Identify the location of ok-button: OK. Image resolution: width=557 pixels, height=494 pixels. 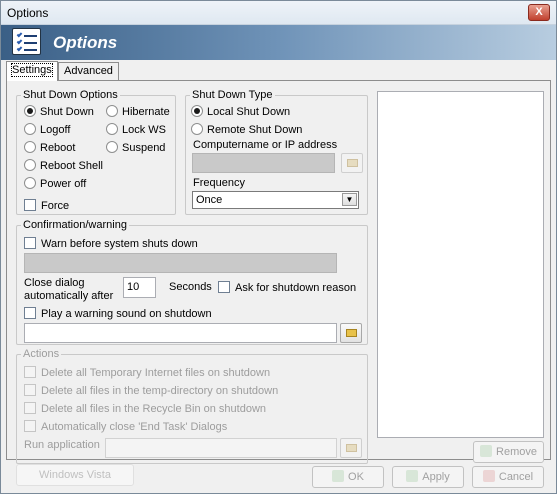
(348, 477).